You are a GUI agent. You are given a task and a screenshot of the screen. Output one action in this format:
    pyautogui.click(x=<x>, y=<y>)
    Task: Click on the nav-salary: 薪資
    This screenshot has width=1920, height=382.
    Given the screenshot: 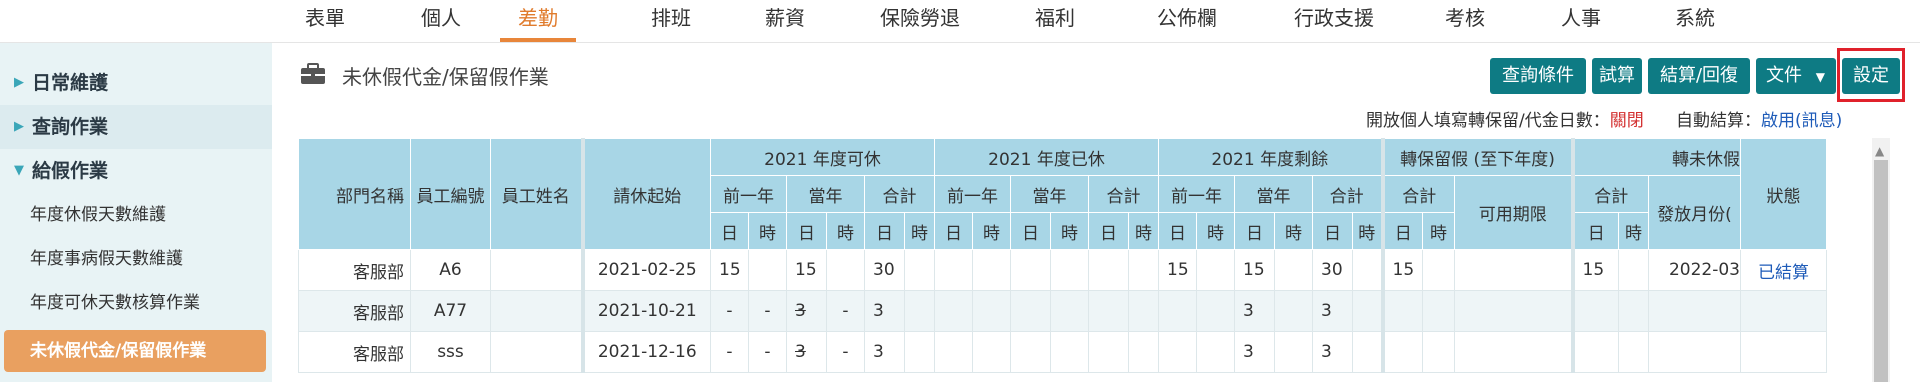 What is the action you would take?
    pyautogui.click(x=785, y=21)
    